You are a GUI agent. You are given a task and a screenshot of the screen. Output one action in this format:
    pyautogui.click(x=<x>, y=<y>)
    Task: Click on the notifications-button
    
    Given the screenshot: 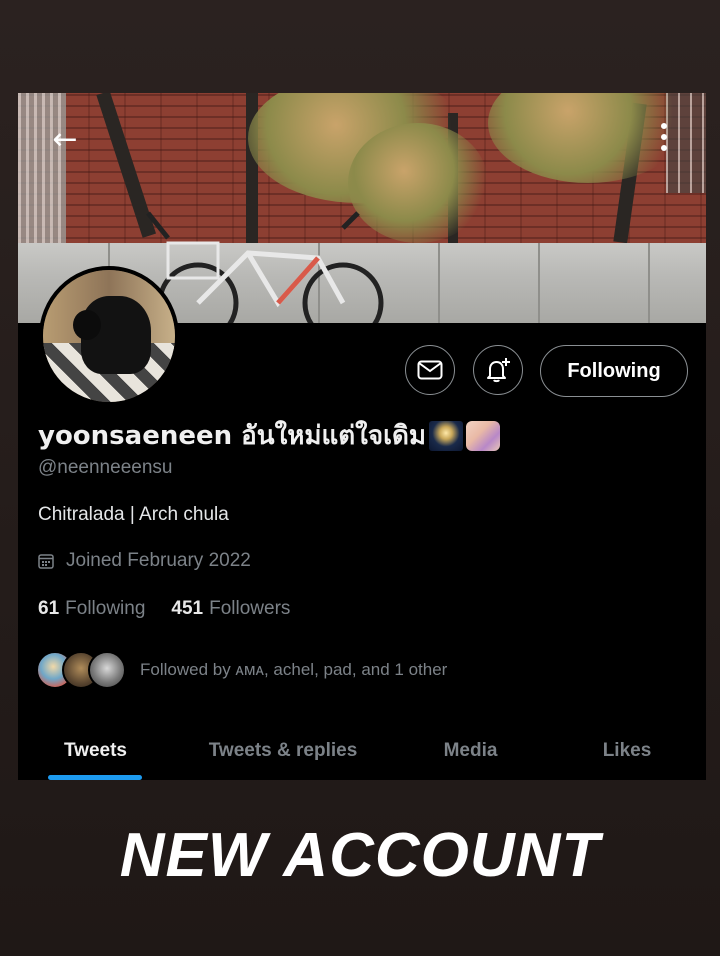 What is the action you would take?
    pyautogui.click(x=498, y=370)
    